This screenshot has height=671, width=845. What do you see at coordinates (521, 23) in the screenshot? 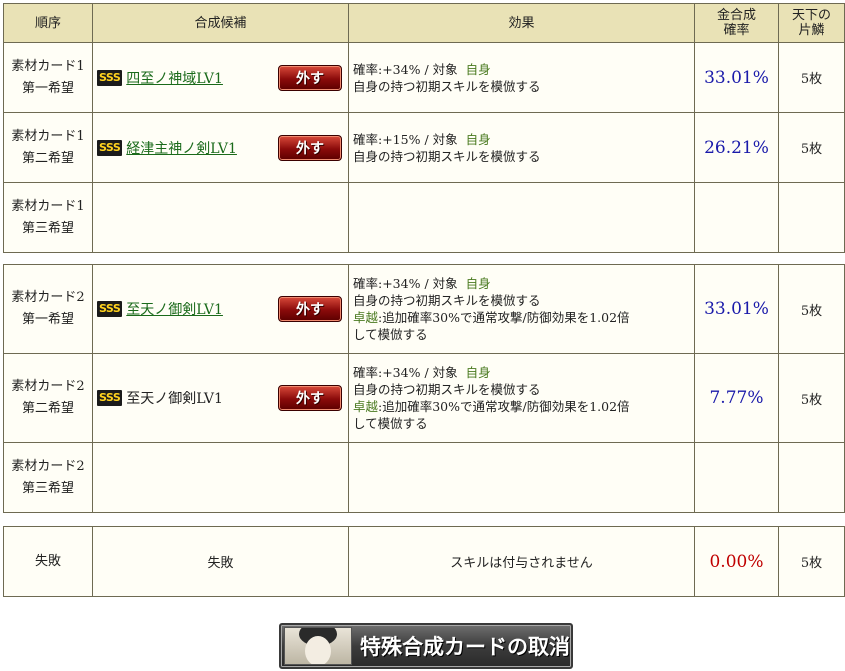
I see `header-effect: 効果` at bounding box center [521, 23].